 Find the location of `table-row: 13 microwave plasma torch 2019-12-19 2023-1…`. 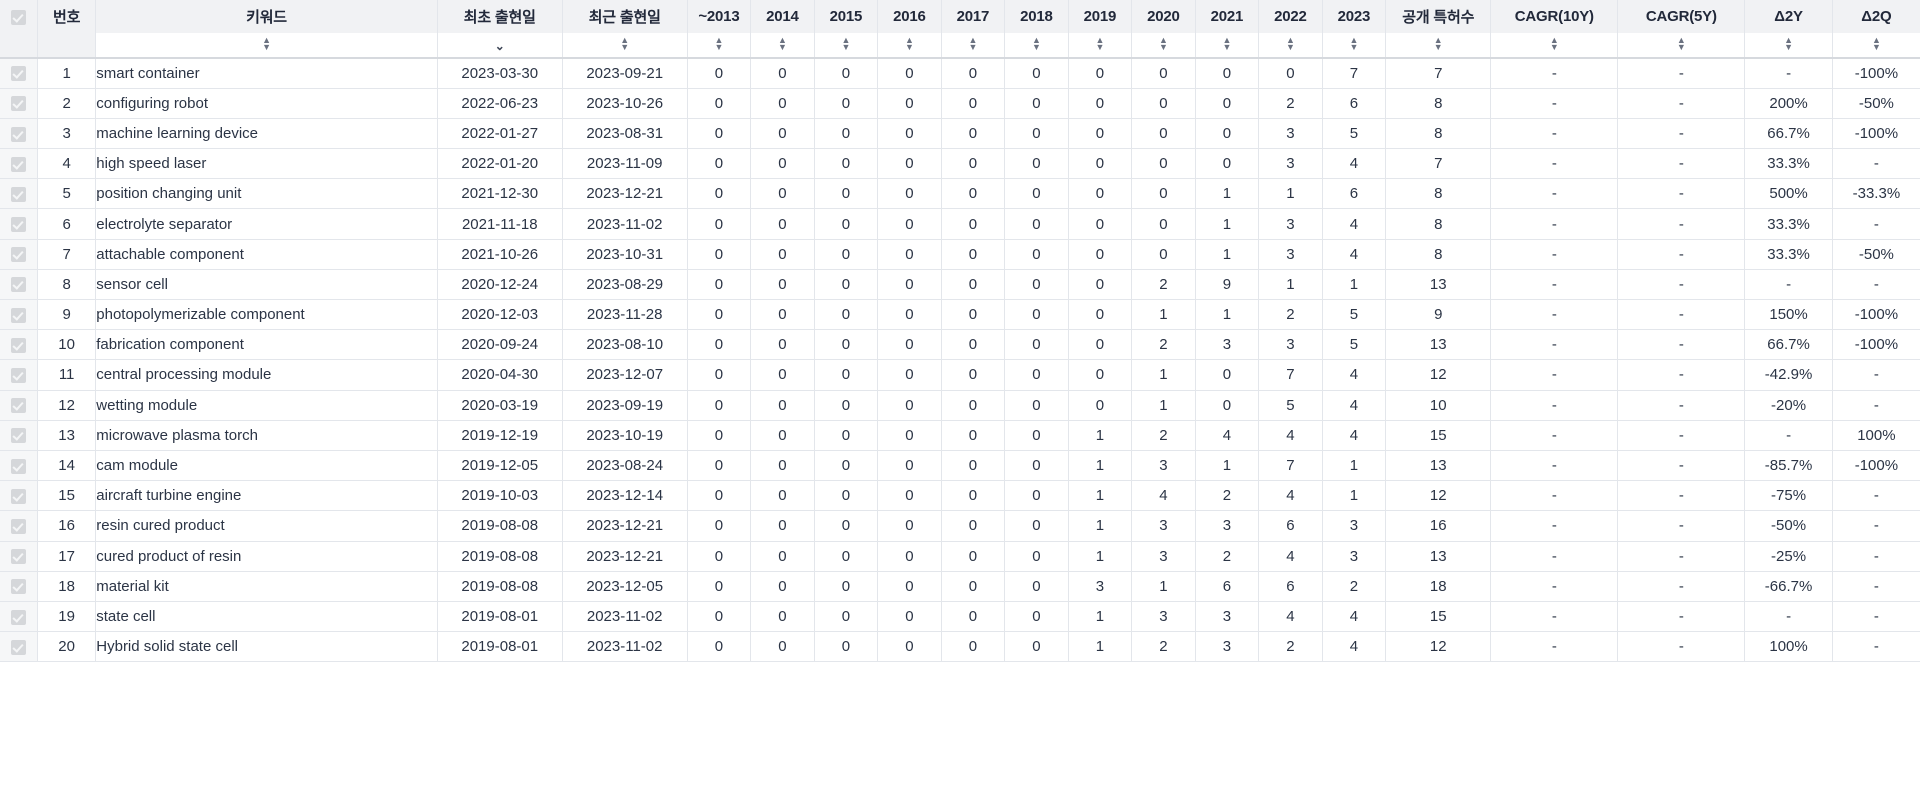

table-row: 13 microwave plasma torch 2019-12-19 2023-1… is located at coordinates (960, 435).